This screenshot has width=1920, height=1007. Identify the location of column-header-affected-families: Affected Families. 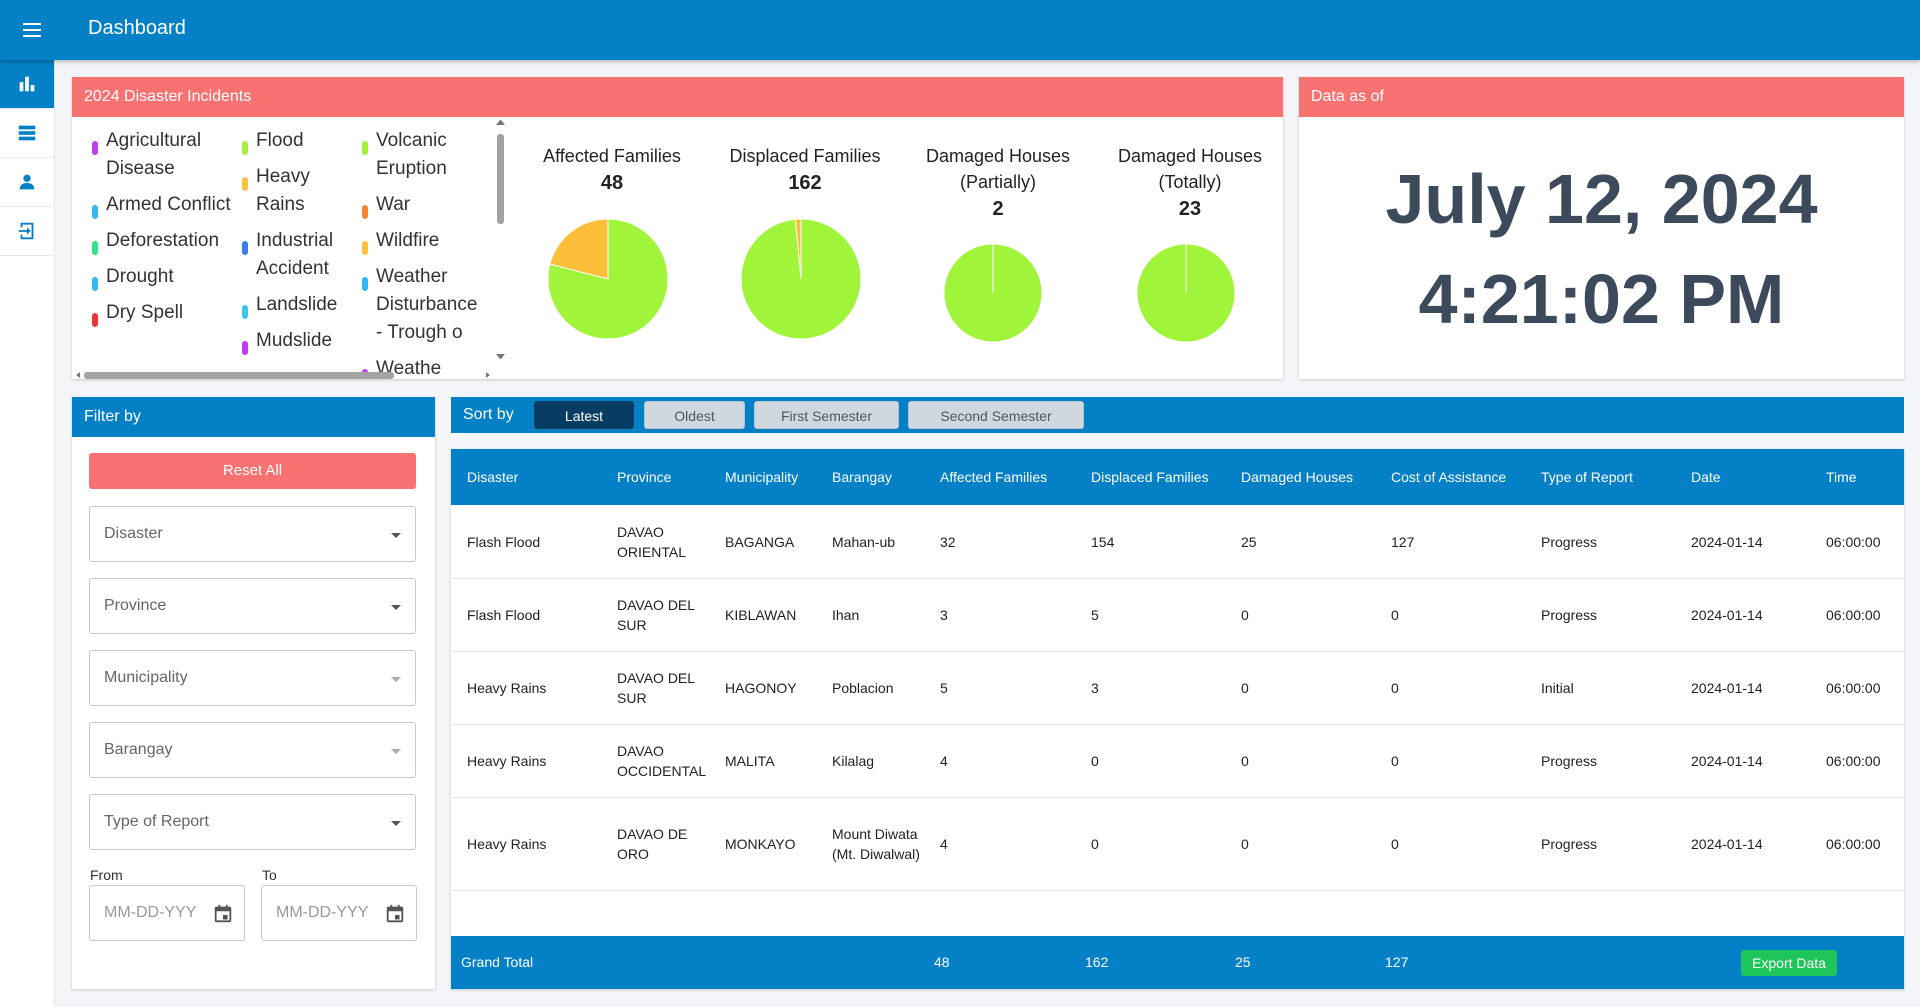
(993, 477).